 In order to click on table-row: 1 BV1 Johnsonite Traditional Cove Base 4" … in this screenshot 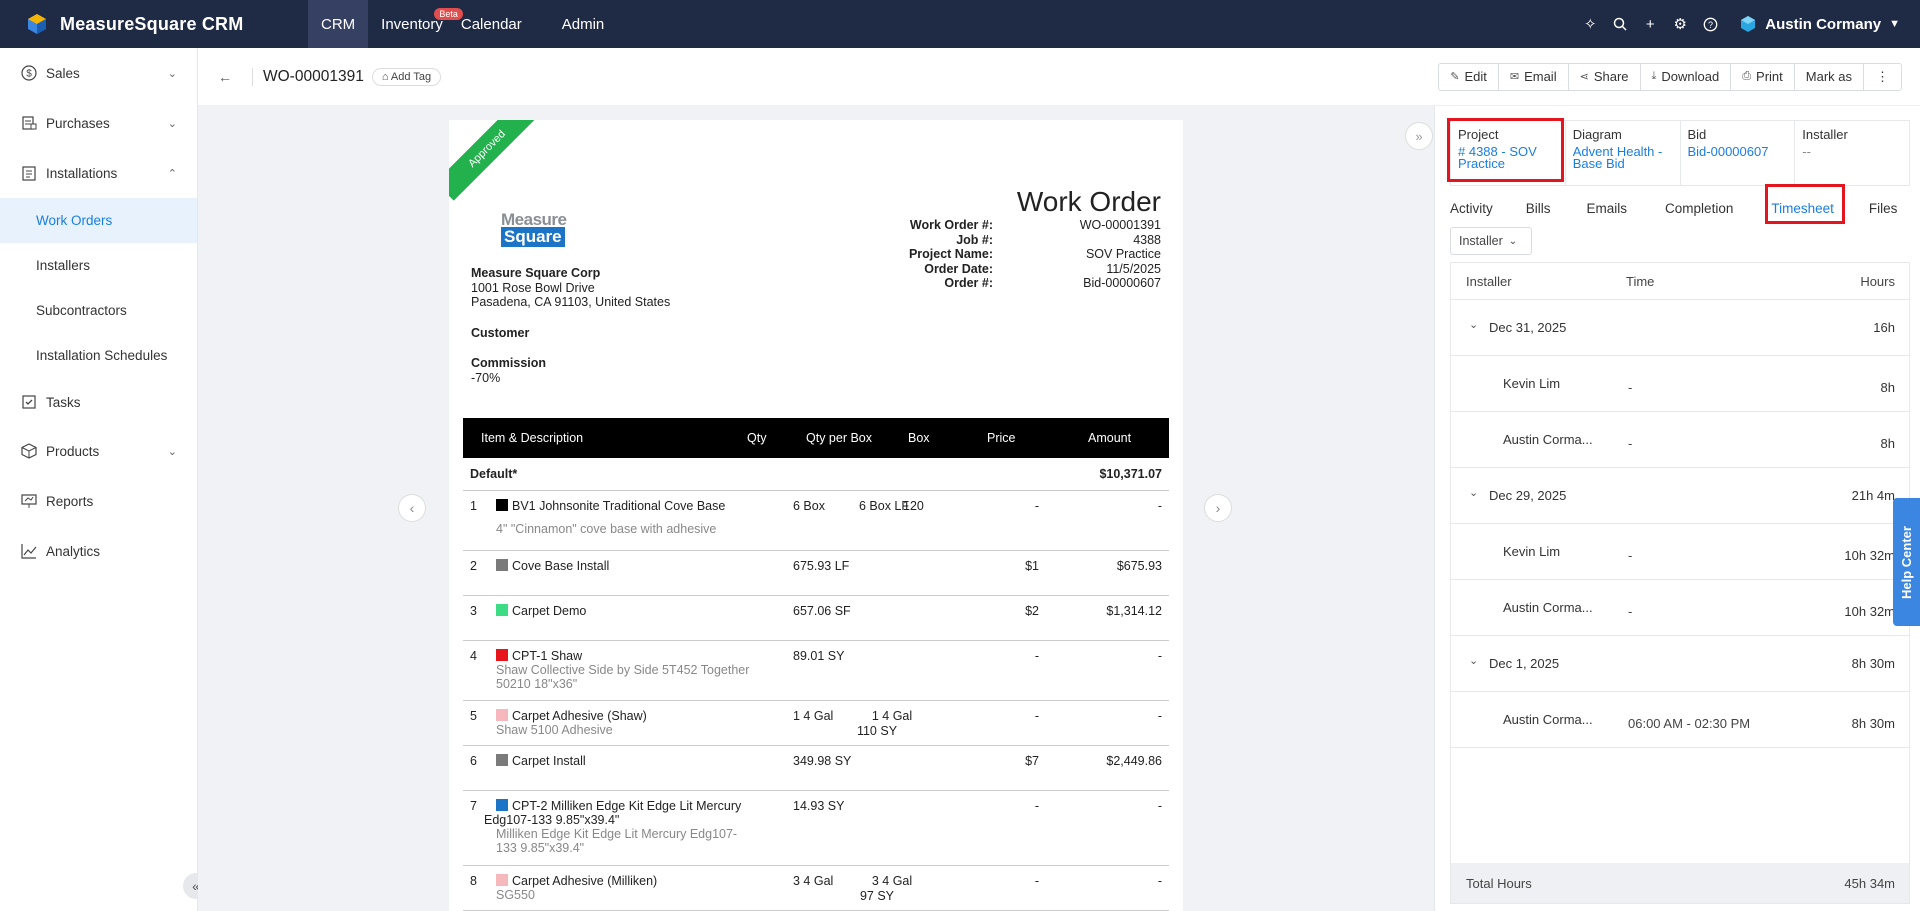, I will do `click(816, 521)`.